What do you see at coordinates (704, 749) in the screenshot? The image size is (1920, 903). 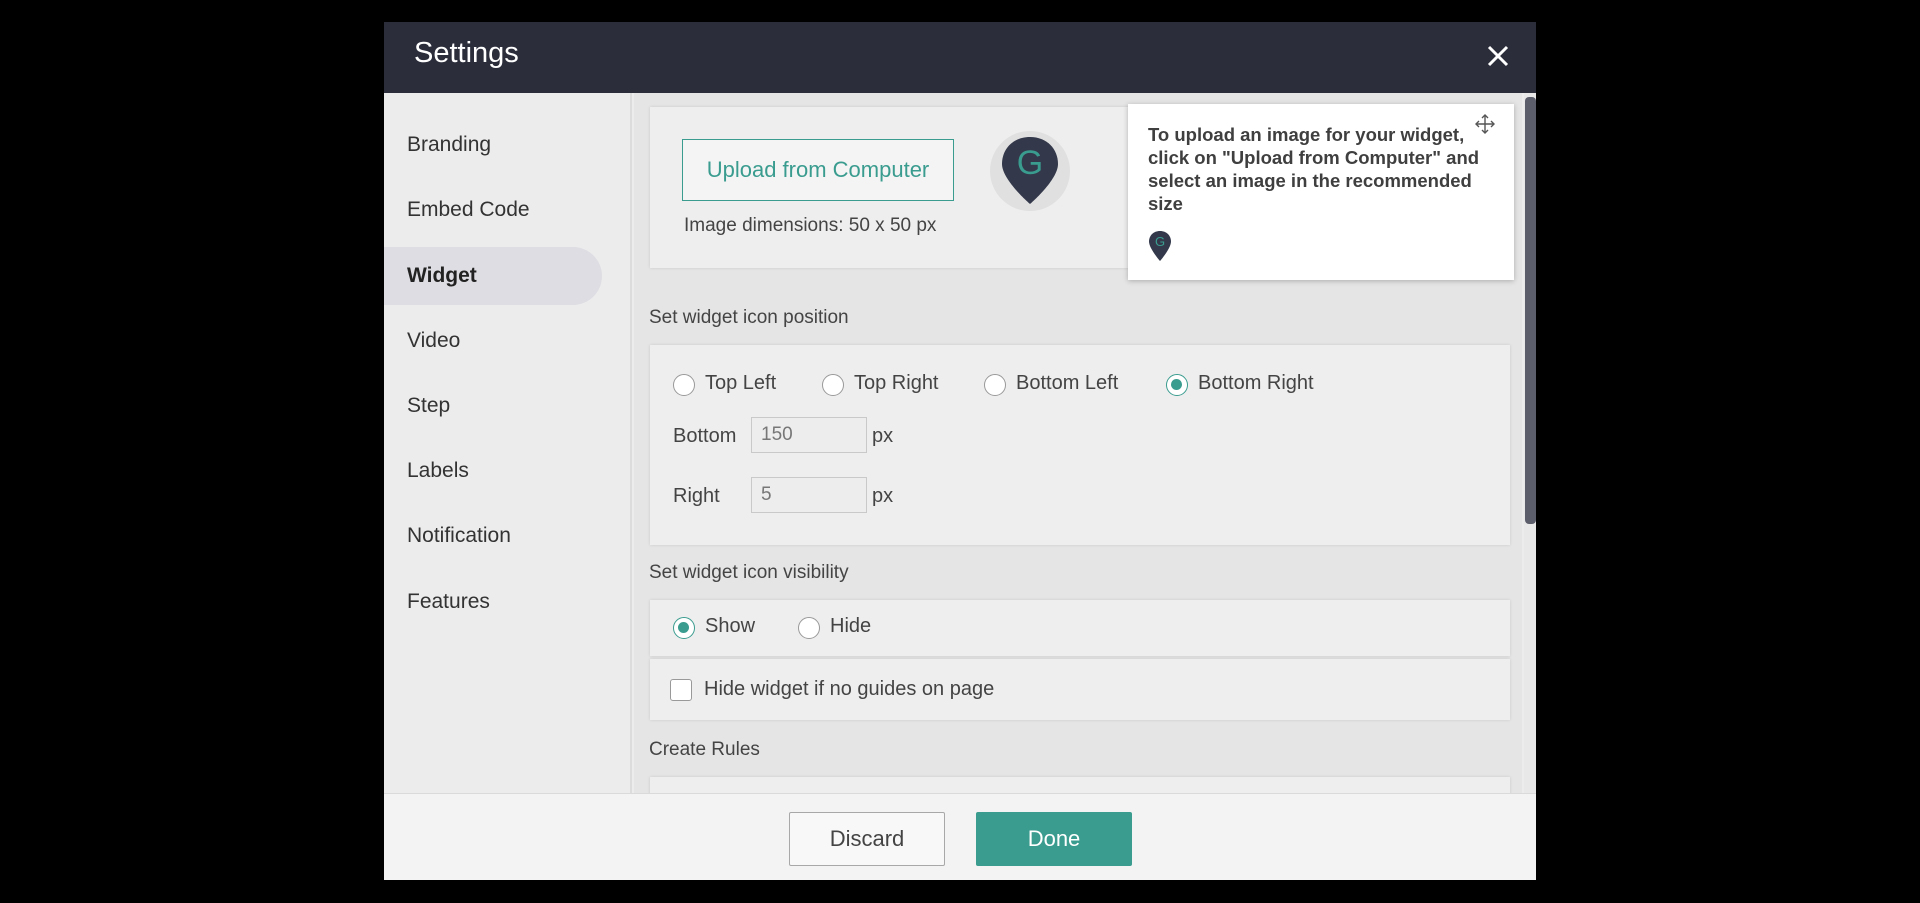 I see `rules-section-label: Create Rules` at bounding box center [704, 749].